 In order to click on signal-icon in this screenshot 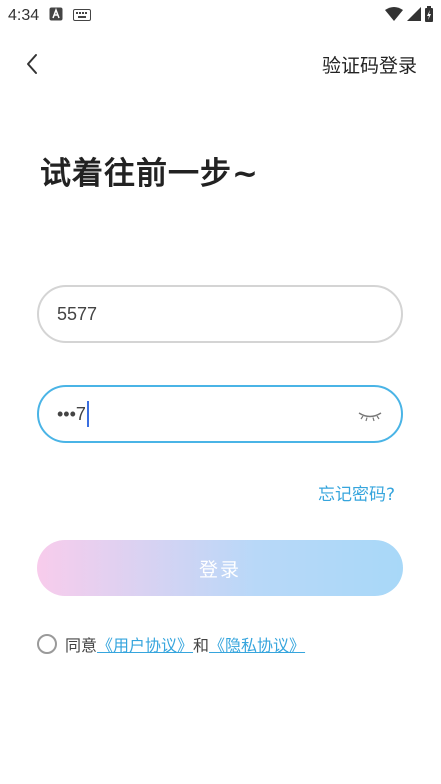, I will do `click(414, 16)`.